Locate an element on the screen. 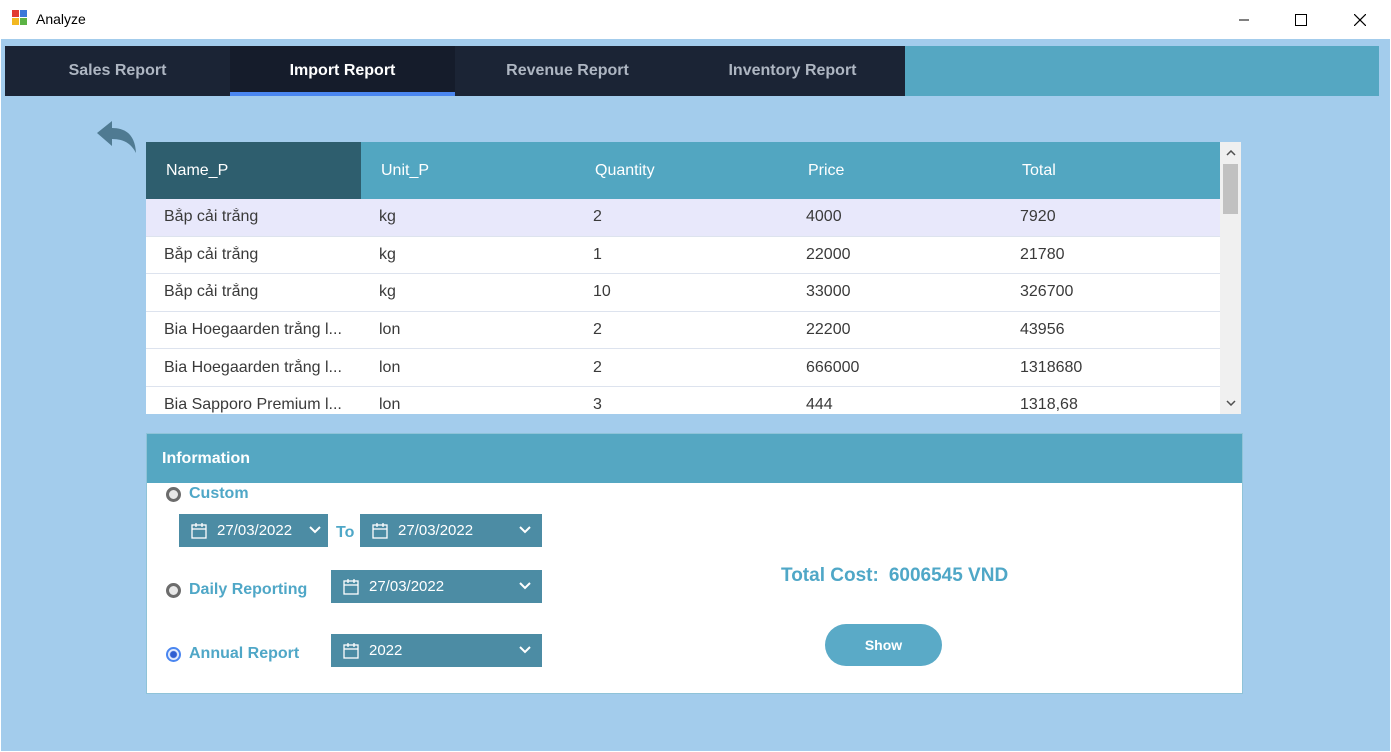 Image resolution: width=1391 pixels, height=752 pixels. custom-from-date-value: 27/03/2022 is located at coordinates (255, 530).